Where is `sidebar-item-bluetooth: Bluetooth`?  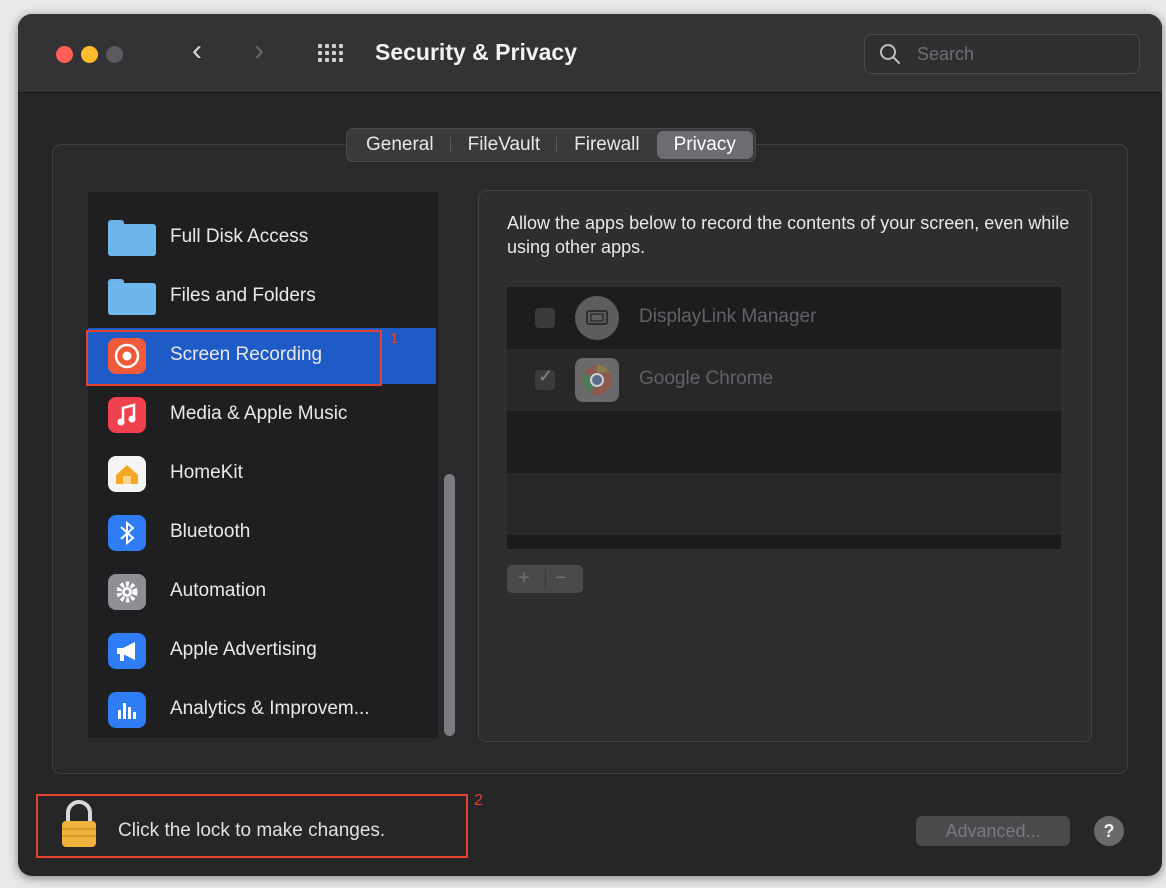 sidebar-item-bluetooth: Bluetooth is located at coordinates (262, 533).